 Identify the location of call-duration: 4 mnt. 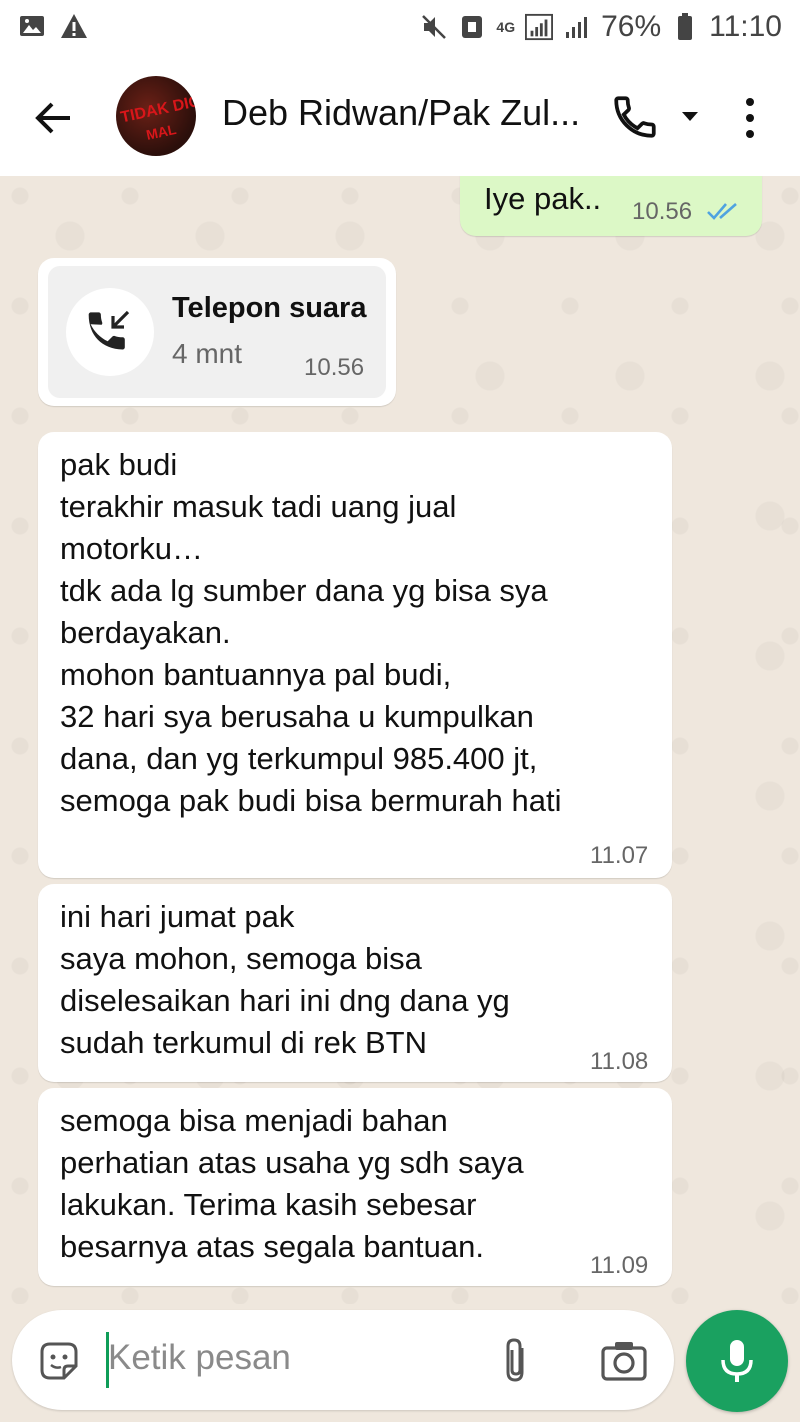
(207, 353).